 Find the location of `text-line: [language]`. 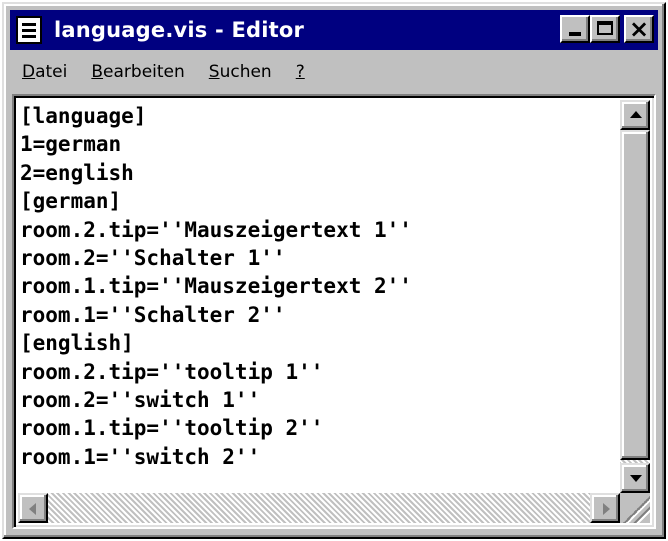

text-line: [language] is located at coordinates (83, 116).